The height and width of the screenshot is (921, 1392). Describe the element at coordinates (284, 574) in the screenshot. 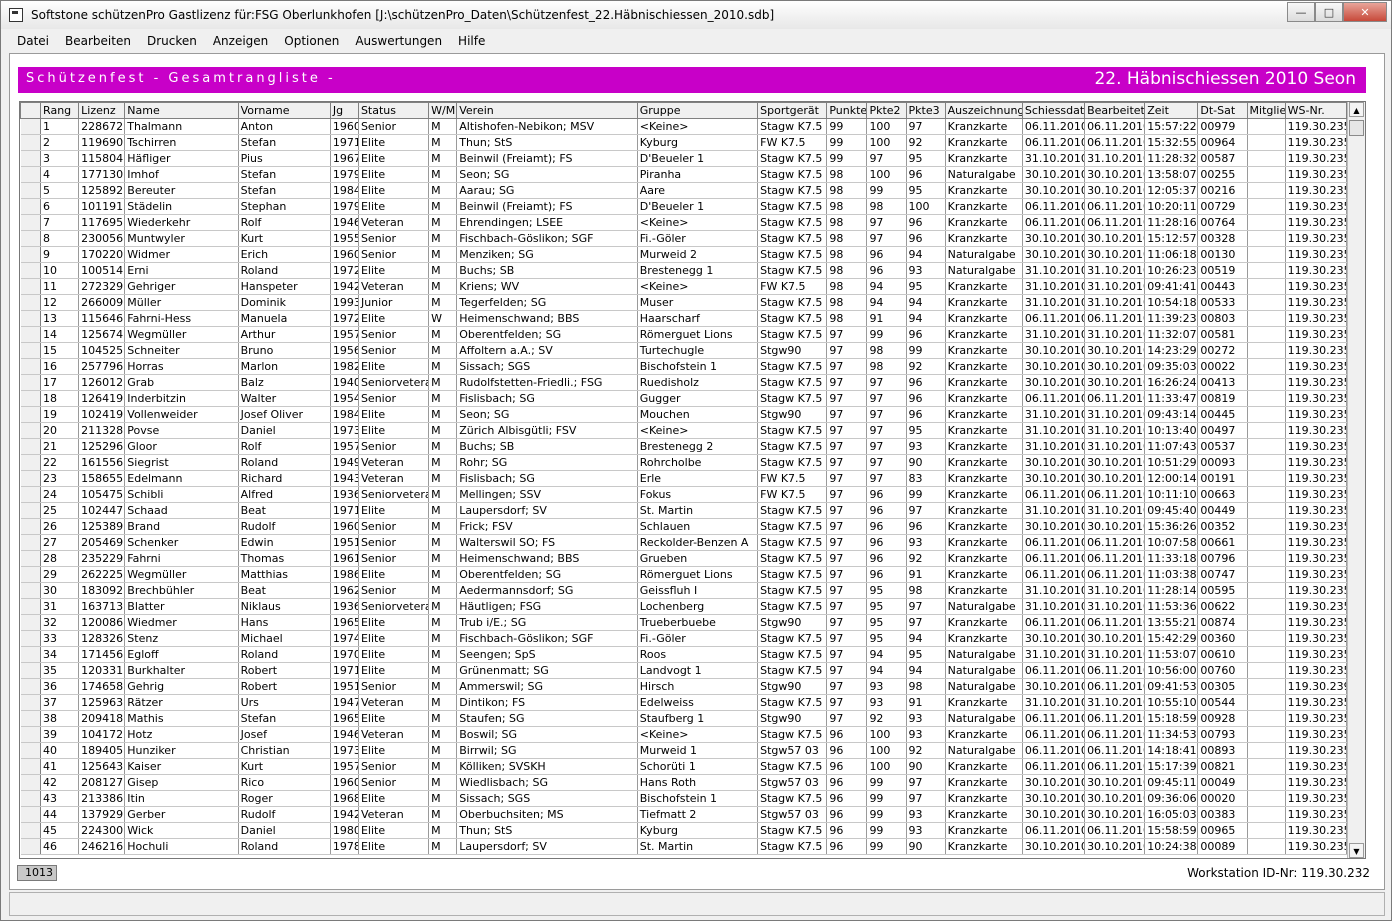

I see `table-cell: Matthias` at that location.